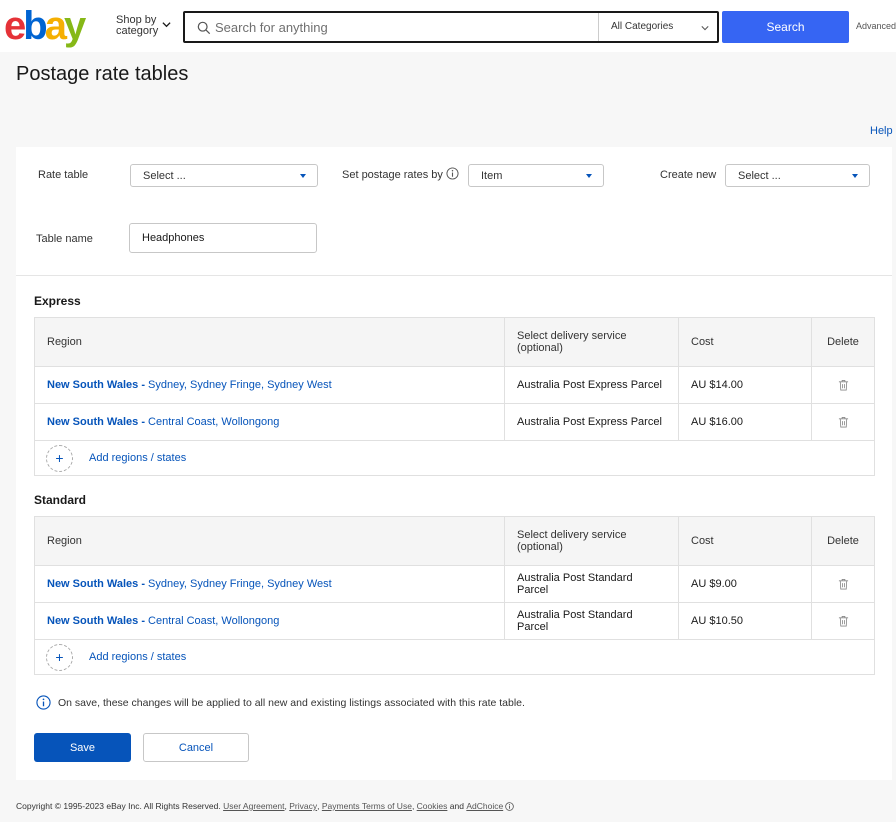 The image size is (896, 822). I want to click on rate-table-label: Rate table, so click(63, 175).